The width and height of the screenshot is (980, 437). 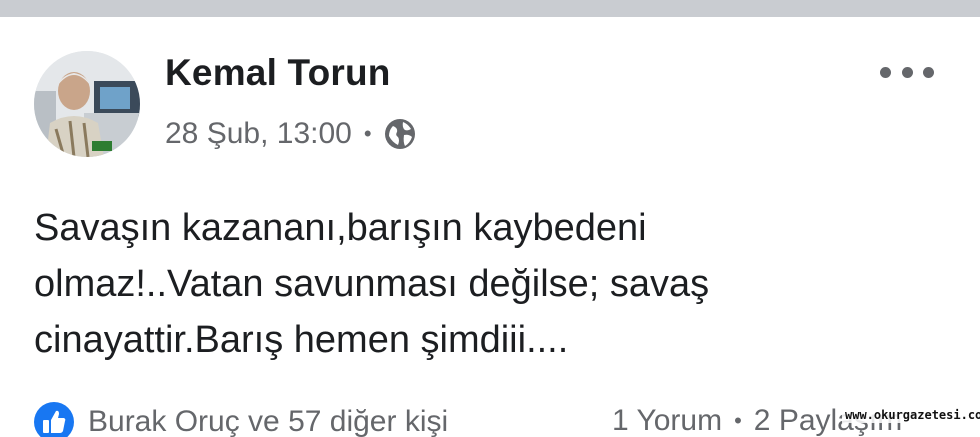 What do you see at coordinates (278, 73) in the screenshot?
I see `author-name: Kemal Torun` at bounding box center [278, 73].